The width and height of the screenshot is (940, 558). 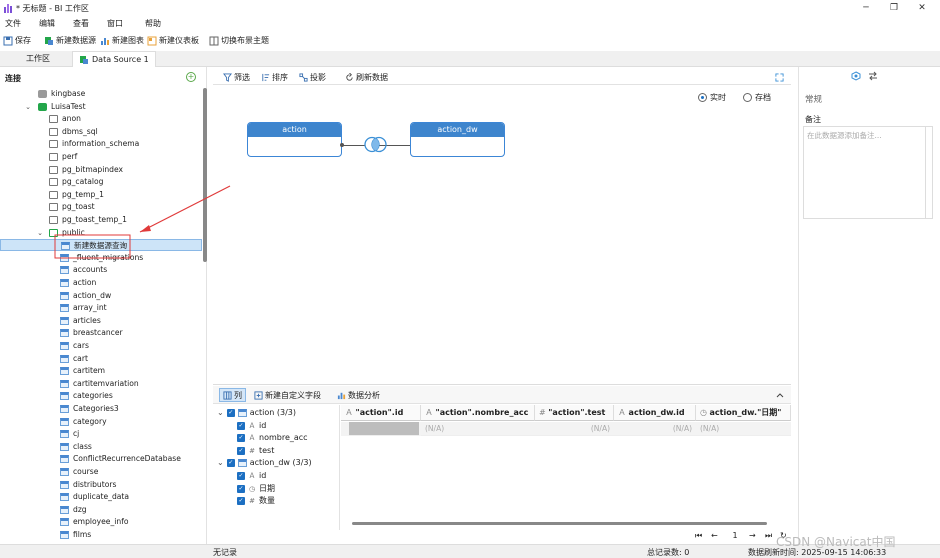 What do you see at coordinates (457, 139) in the screenshot?
I see `table-node-action-dw: action_dw` at bounding box center [457, 139].